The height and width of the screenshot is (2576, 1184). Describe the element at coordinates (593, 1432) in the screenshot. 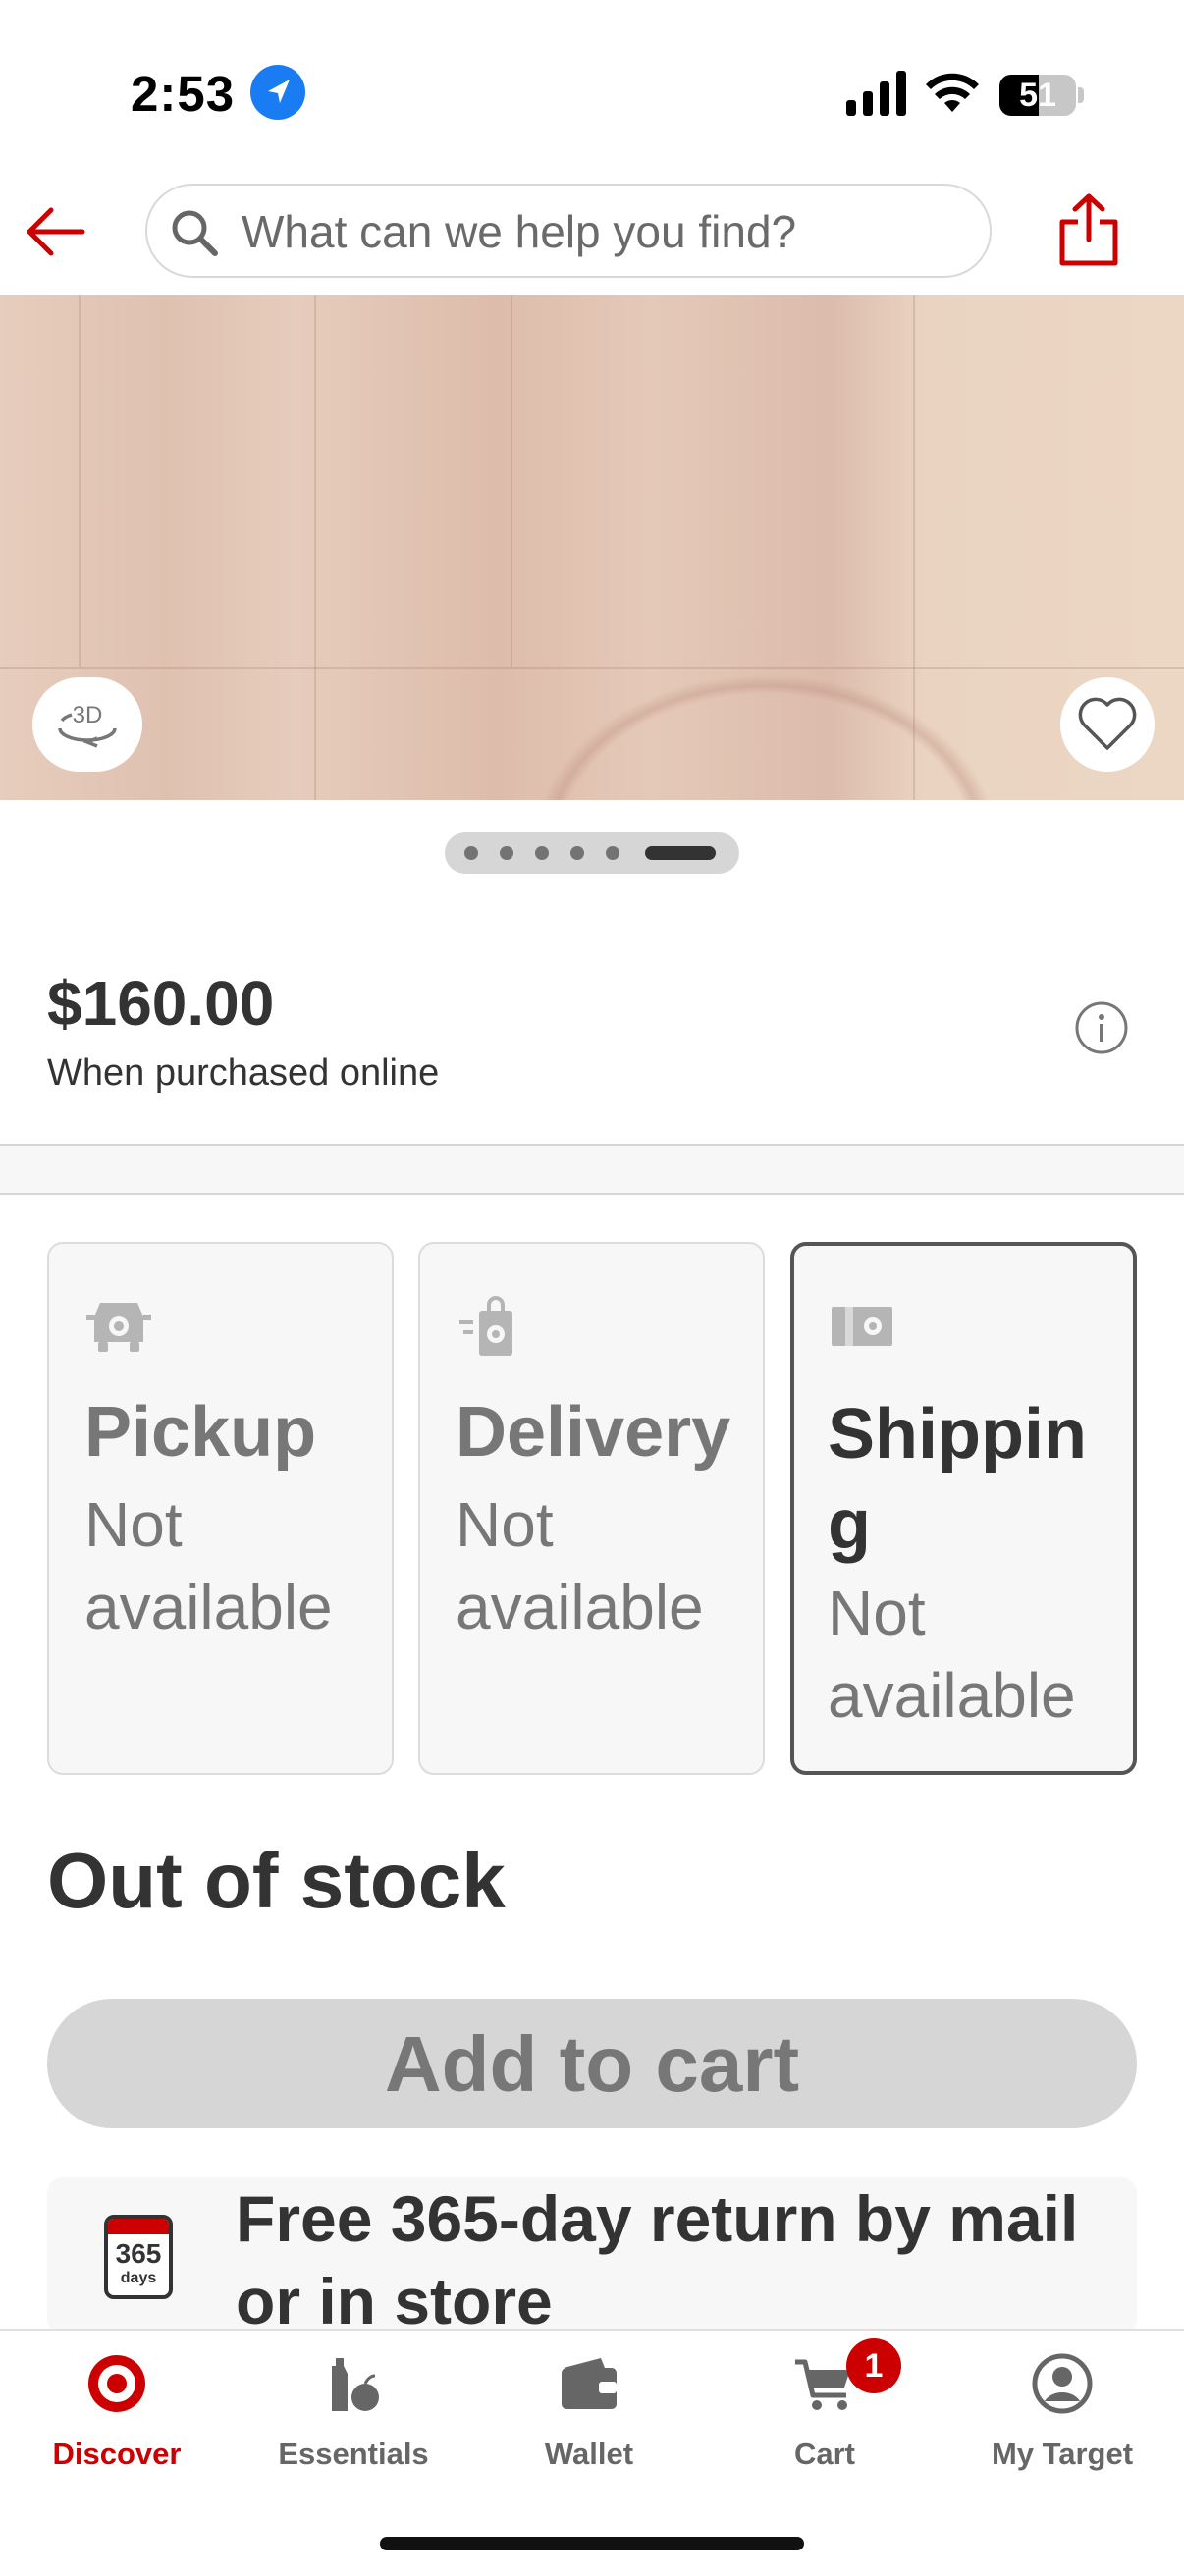

I see `fulfillment-title: Delivery` at that location.